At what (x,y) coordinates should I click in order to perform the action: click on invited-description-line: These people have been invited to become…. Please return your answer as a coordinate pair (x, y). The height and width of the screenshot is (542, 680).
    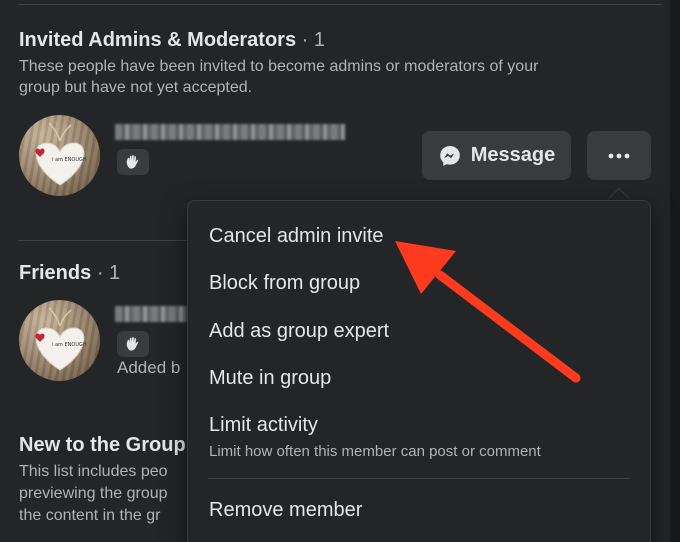
    Looking at the image, I should click on (279, 66).